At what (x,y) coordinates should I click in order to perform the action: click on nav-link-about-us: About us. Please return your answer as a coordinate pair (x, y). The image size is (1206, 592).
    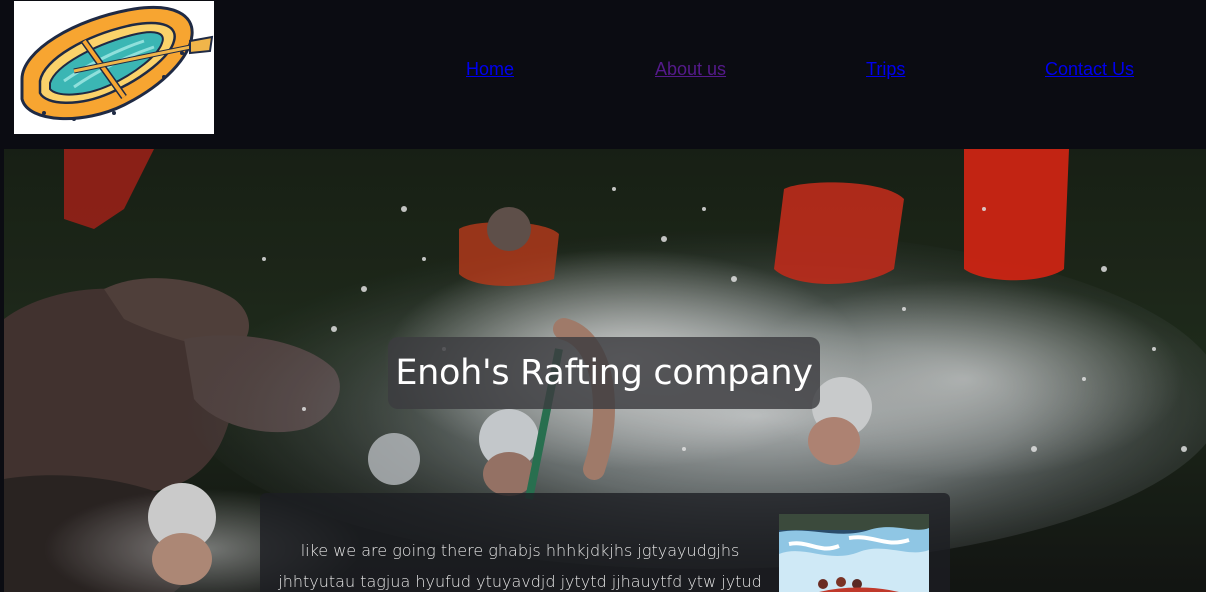
    Looking at the image, I should click on (690, 69).